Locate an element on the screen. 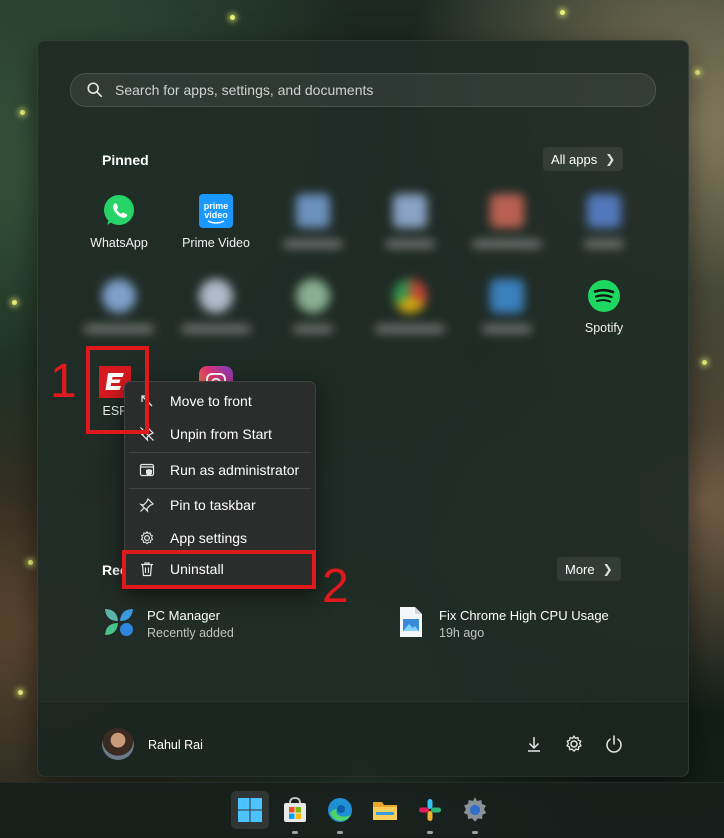  recommended-item-title: PC Manager is located at coordinates (183, 615).